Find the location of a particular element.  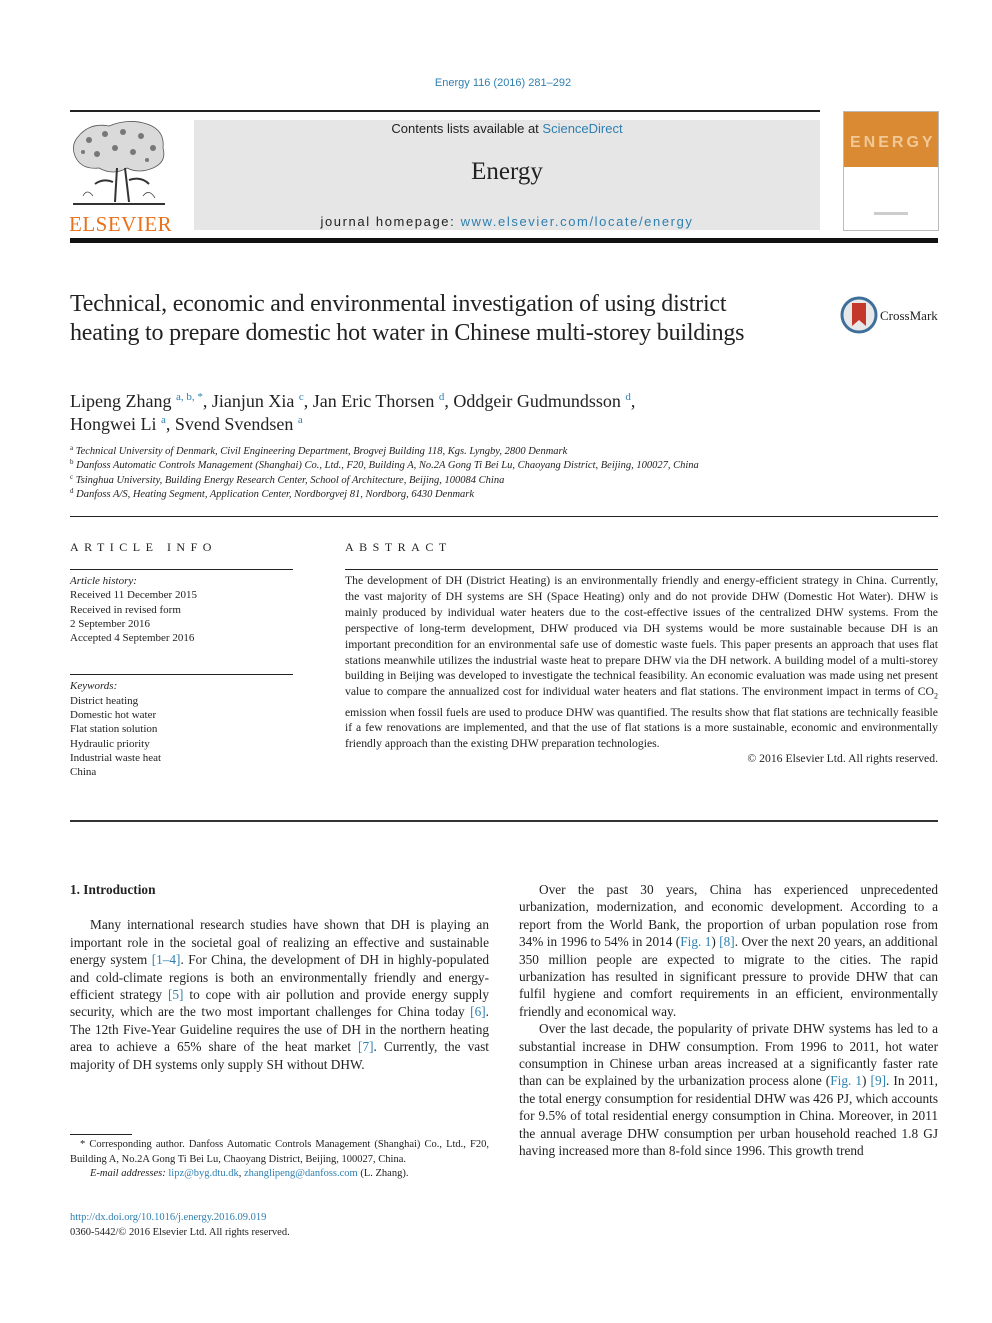

reference-link: [1–4] is located at coordinates (166, 959).